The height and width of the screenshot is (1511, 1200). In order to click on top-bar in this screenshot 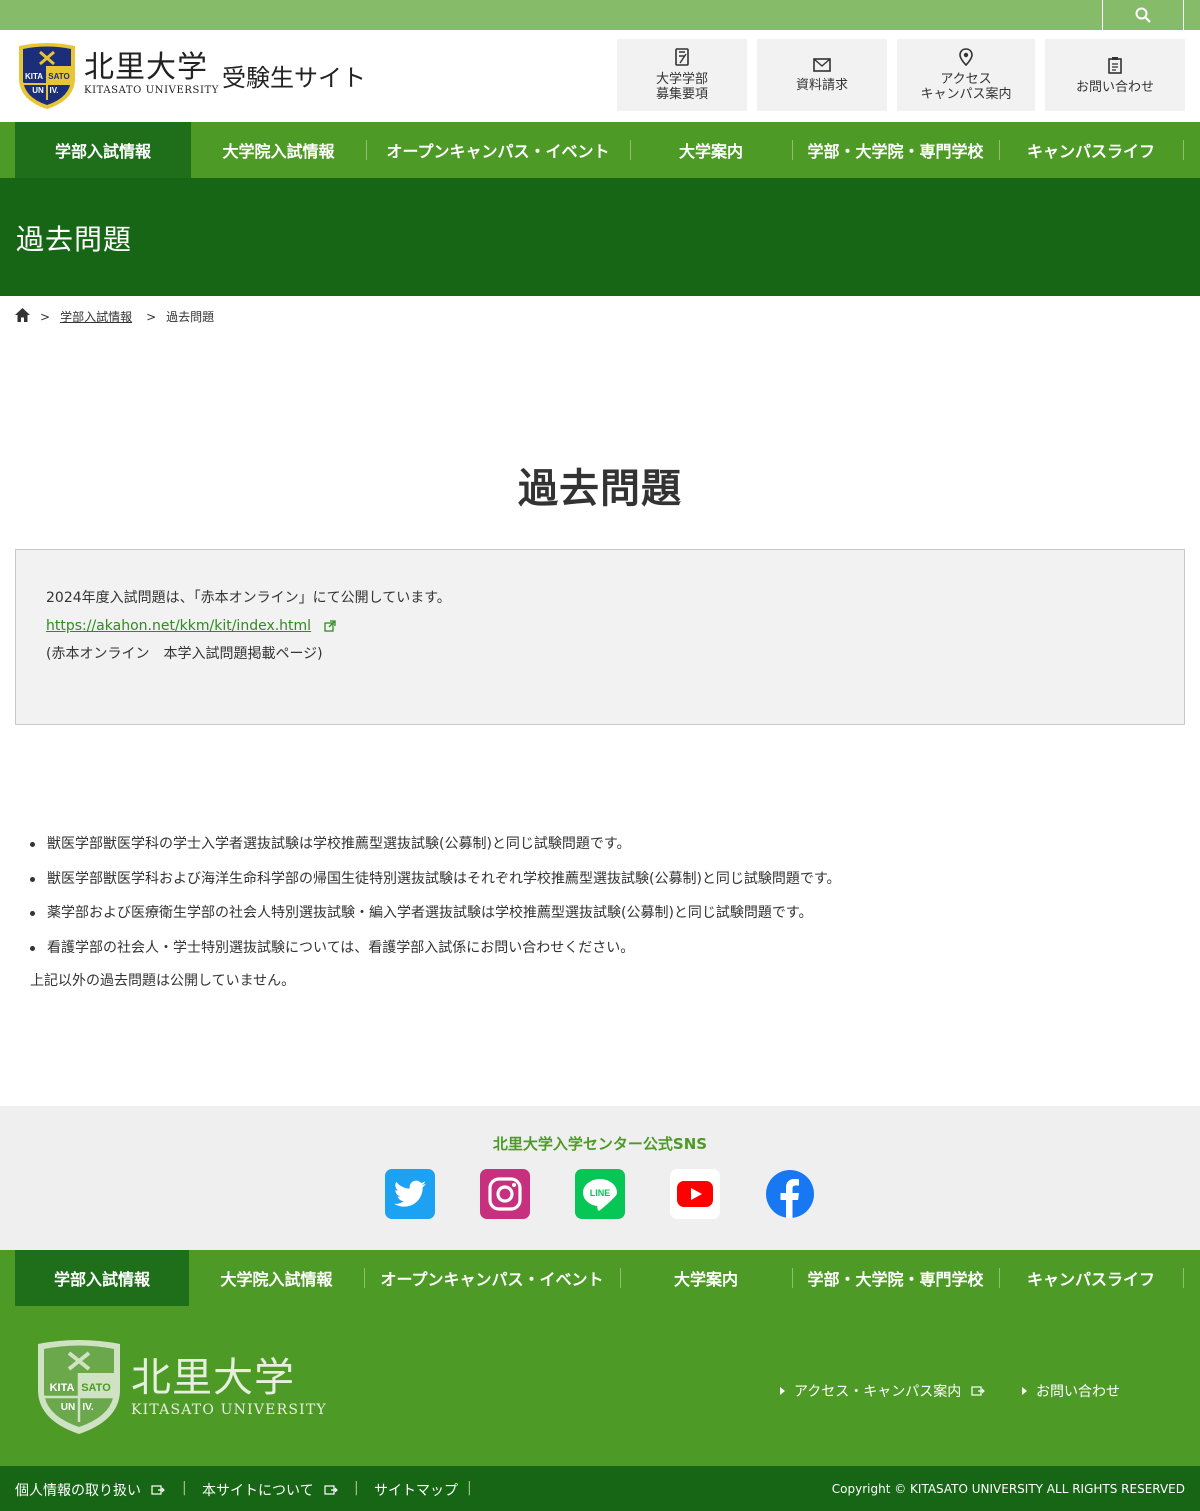, I will do `click(600, 15)`.